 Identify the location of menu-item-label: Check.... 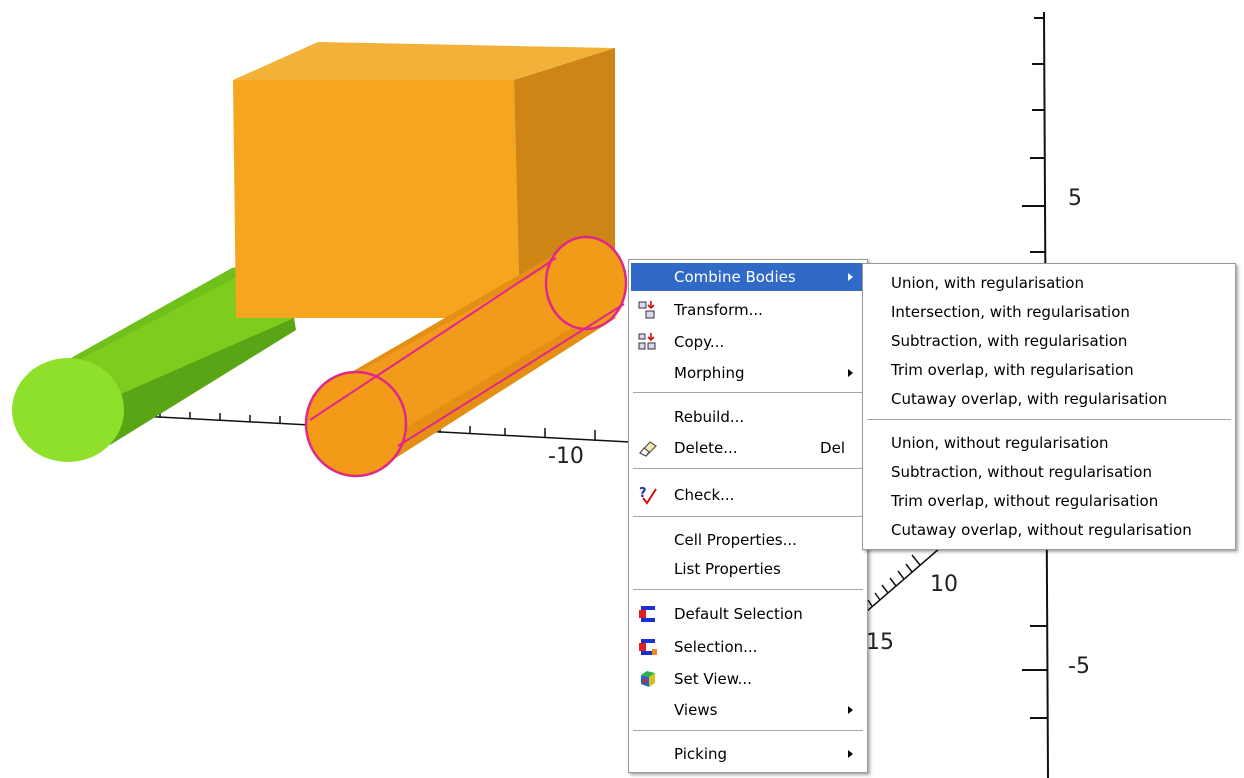
(704, 495).